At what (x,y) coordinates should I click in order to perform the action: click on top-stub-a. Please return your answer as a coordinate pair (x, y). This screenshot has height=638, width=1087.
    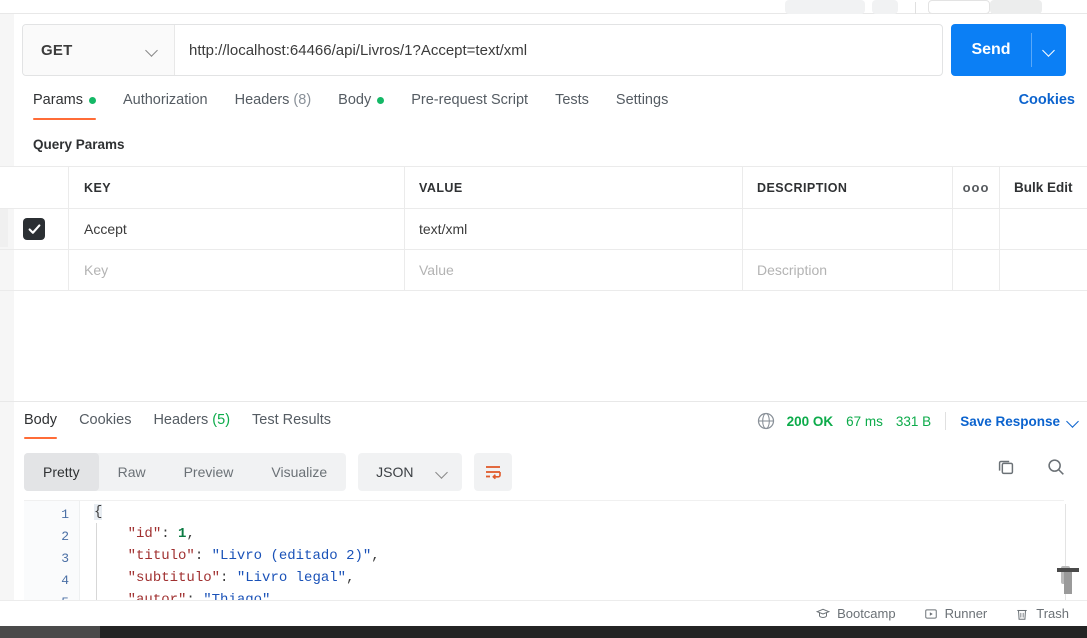
    Looking at the image, I should click on (825, 7).